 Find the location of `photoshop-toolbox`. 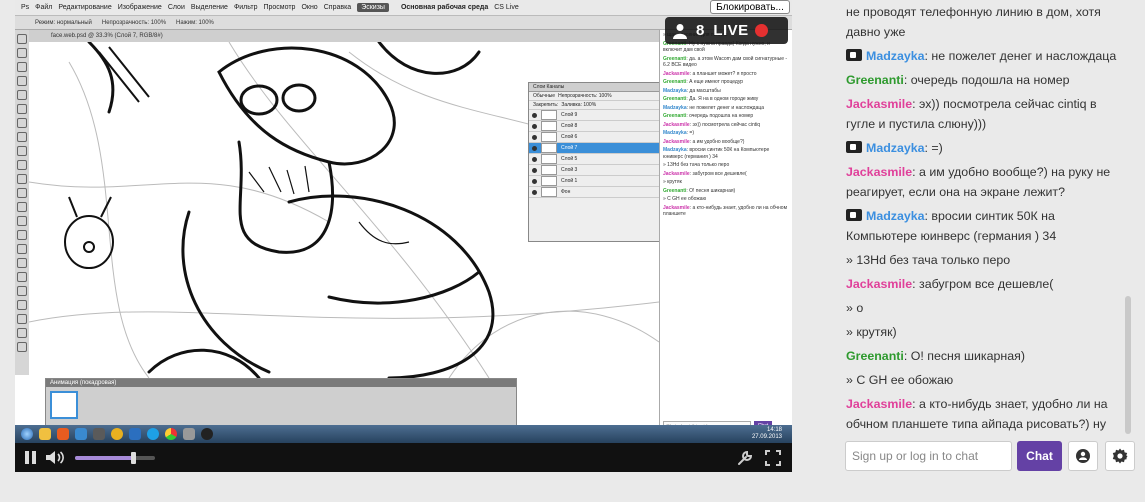

photoshop-toolbox is located at coordinates (22, 202).